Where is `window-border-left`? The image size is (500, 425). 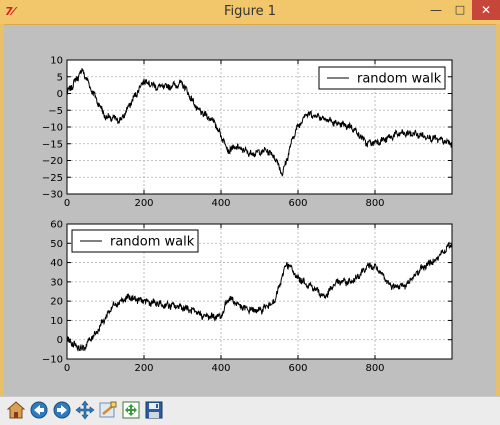 window-border-left is located at coordinates (2, 210).